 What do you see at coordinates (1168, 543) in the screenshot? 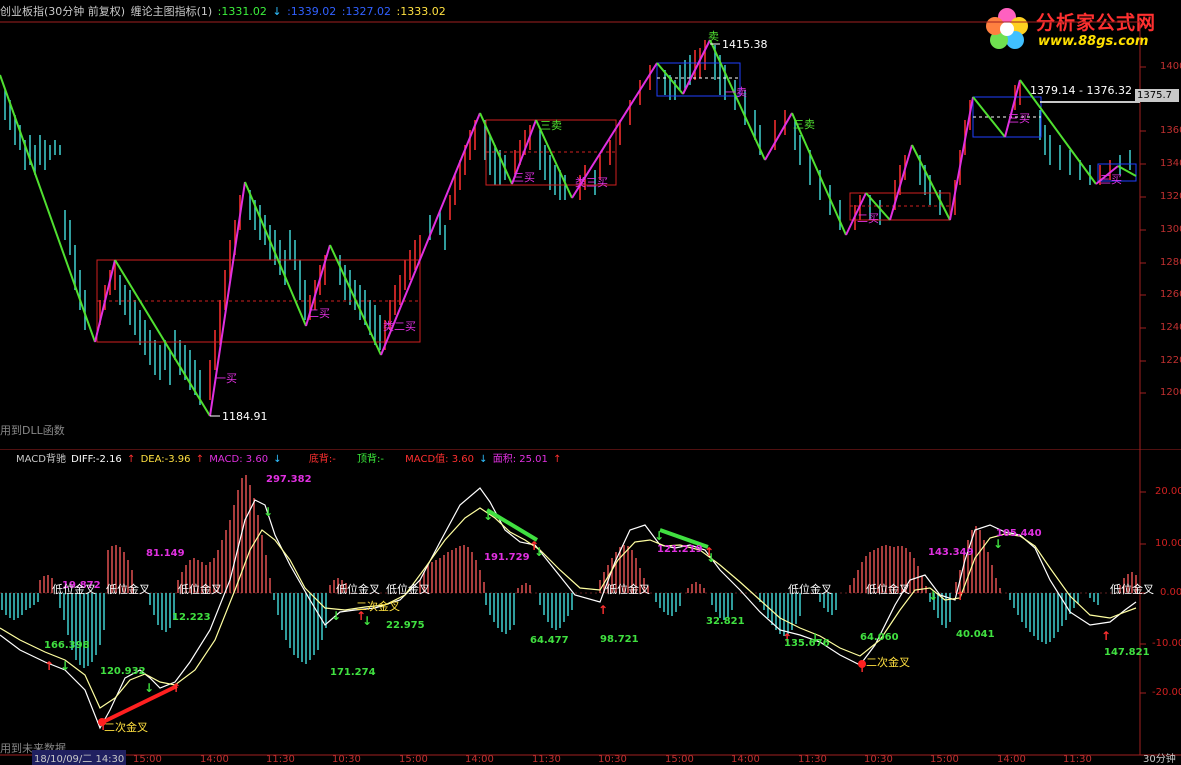
I see `macd-axis-label: 10.00` at bounding box center [1168, 543].